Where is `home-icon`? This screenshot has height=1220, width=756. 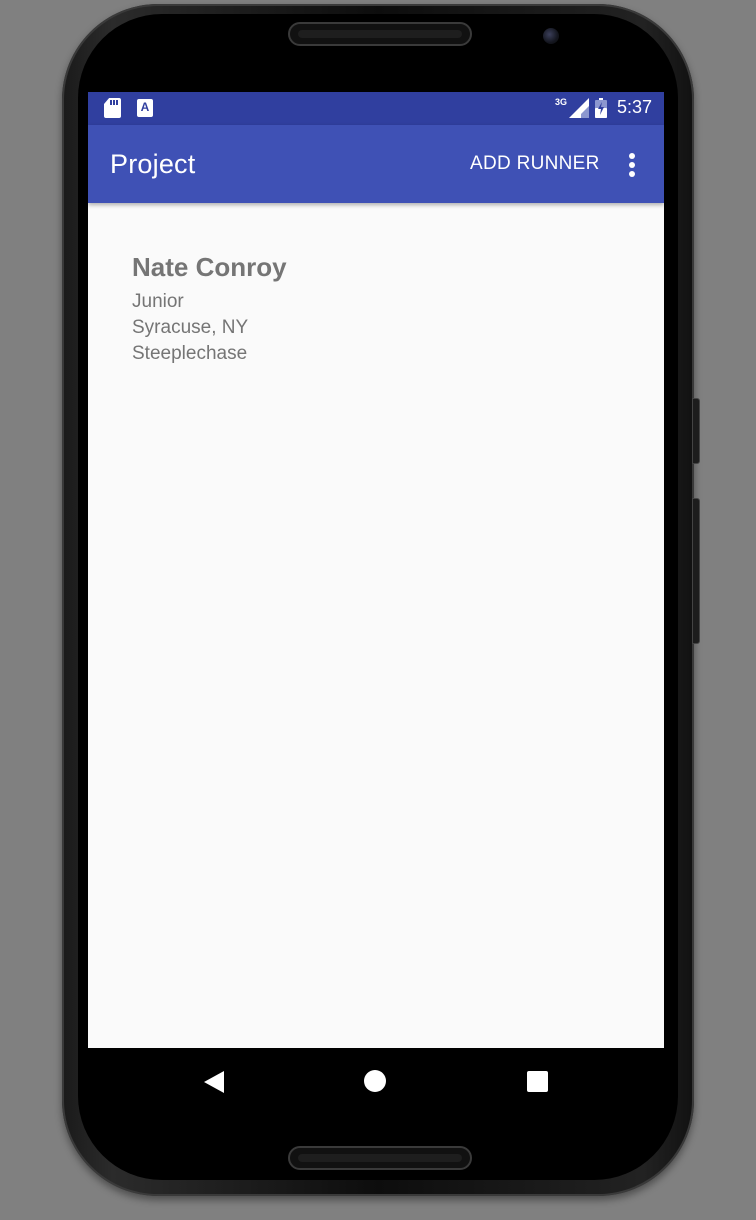
home-icon is located at coordinates (375, 1081).